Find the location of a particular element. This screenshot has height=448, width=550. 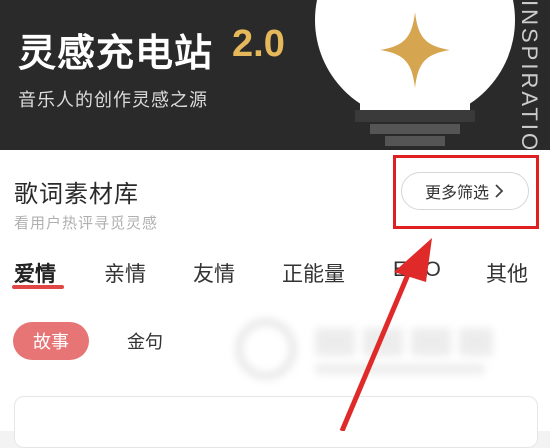

tab-other: 其他 is located at coordinates (507, 273).